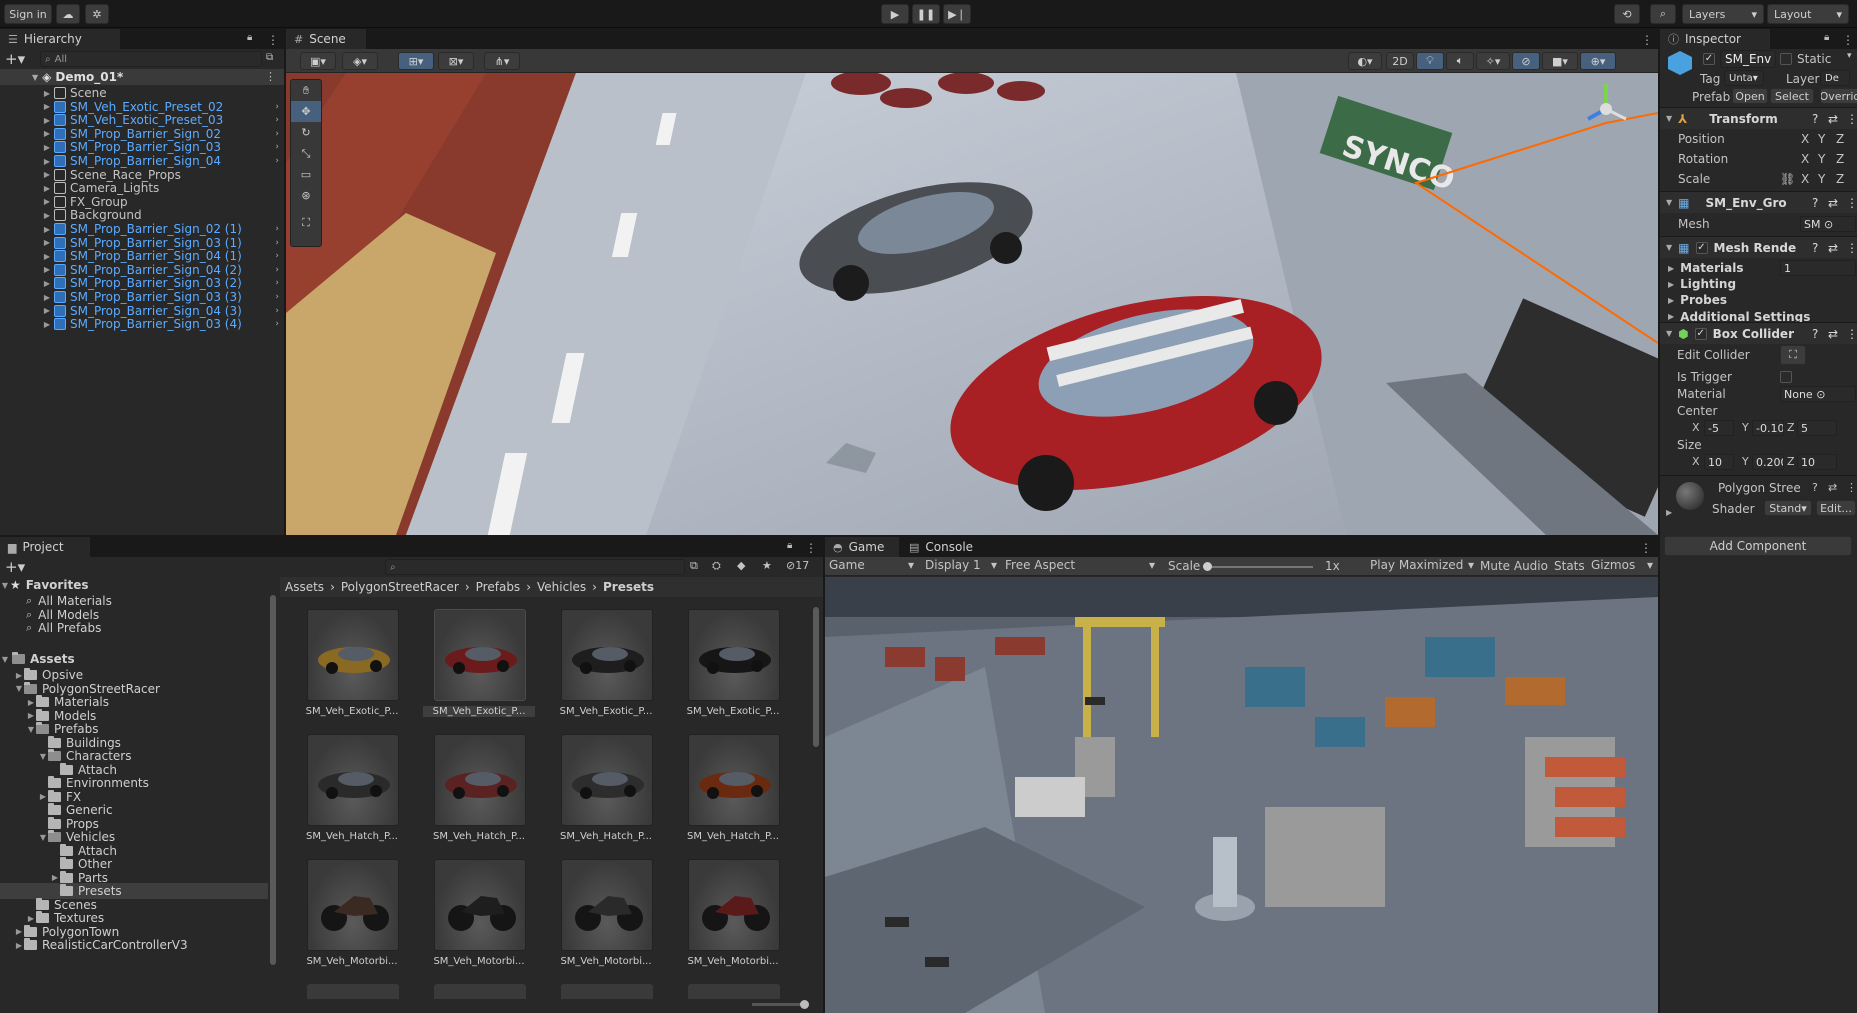 The image size is (1857, 1013). Describe the element at coordinates (1758, 118) in the screenshot. I see `transform-header: ▼ ⅄ Transform ? ⇄ ⋮` at that location.